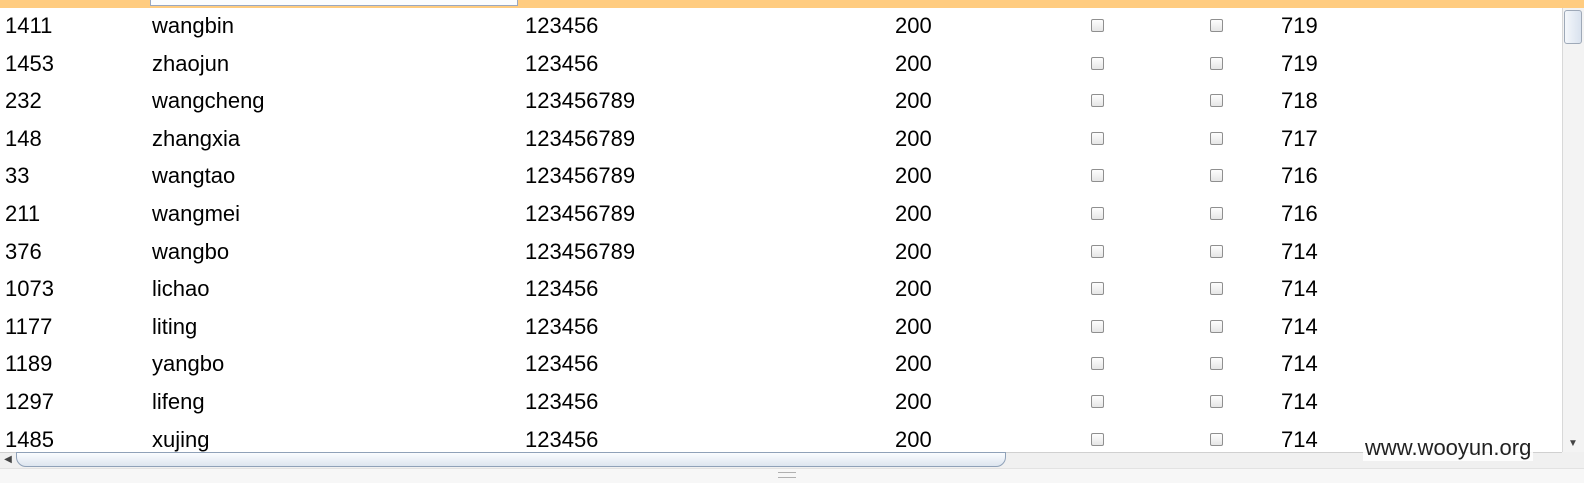 This screenshot has width=1584, height=483. What do you see at coordinates (181, 289) in the screenshot?
I see `cell-username: lichao` at bounding box center [181, 289].